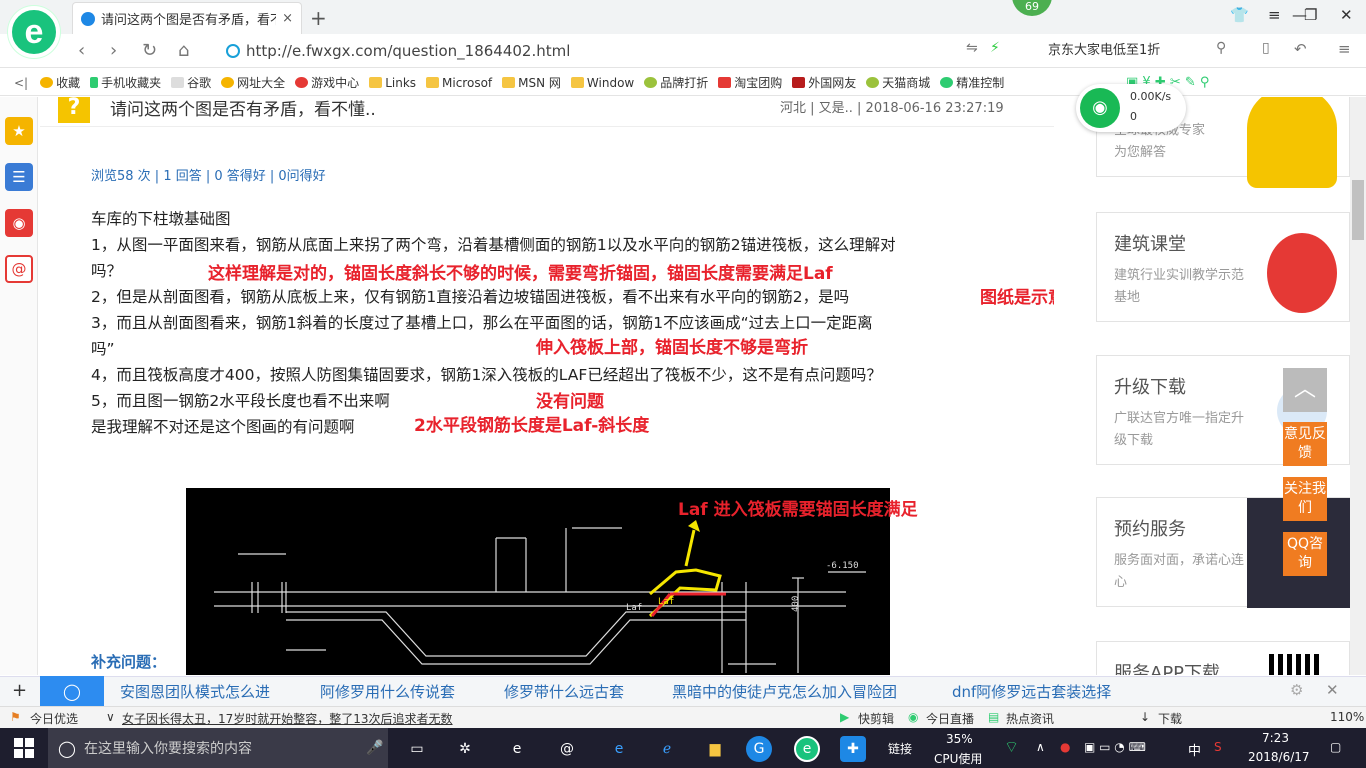 This screenshot has height=768, width=1366. I want to click on undo-icon: ↶, so click(1300, 49).